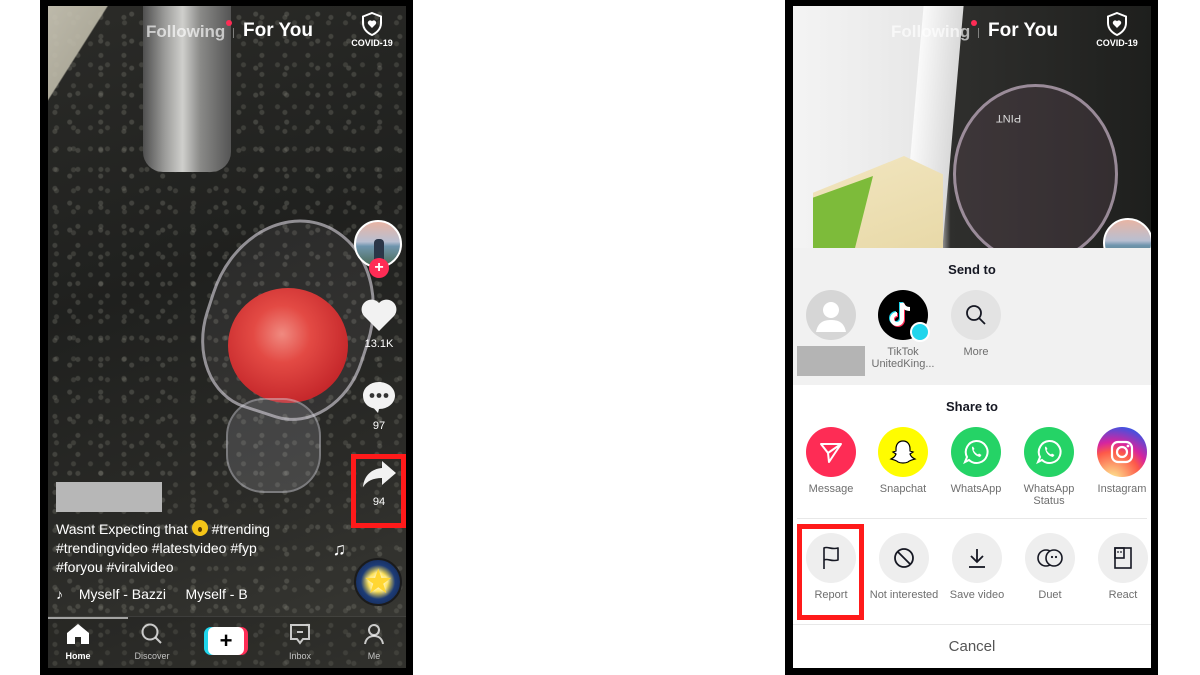 This screenshot has height=675, width=1200. Describe the element at coordinates (378, 491) in the screenshot. I see `share-highlight-box` at that location.